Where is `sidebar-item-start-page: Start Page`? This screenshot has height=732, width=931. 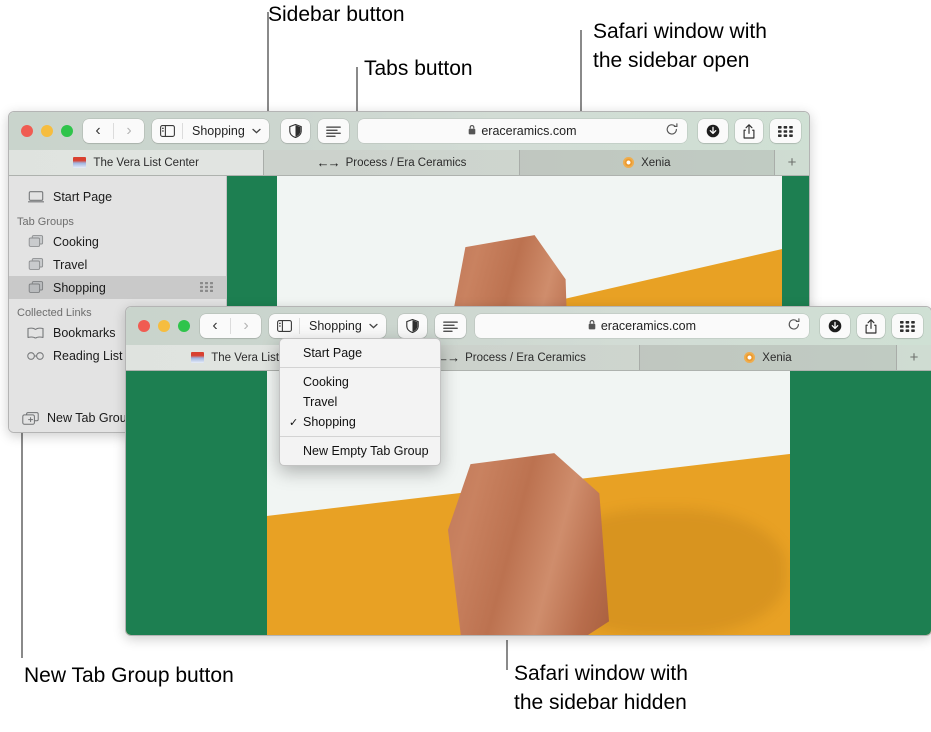 sidebar-item-start-page: Start Page is located at coordinates (117, 196).